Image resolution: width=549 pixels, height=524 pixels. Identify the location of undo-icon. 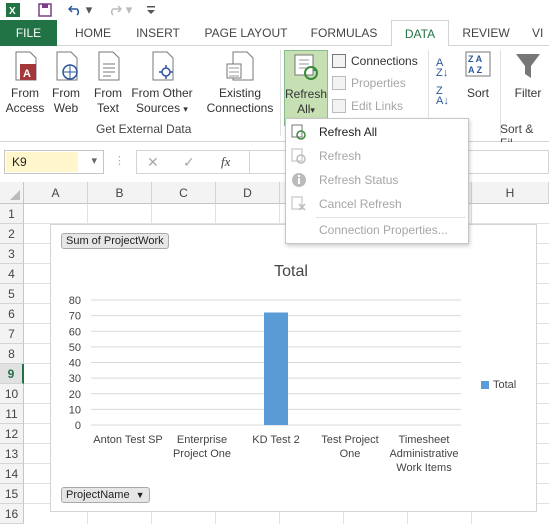
(75, 10).